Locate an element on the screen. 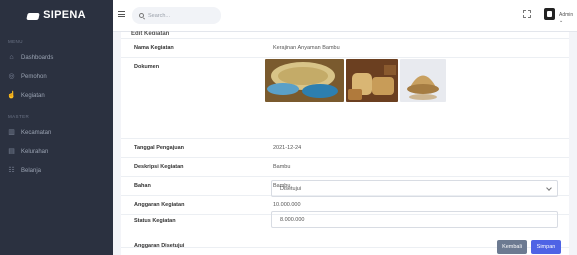  section-master: MASTER is located at coordinates (19, 116).